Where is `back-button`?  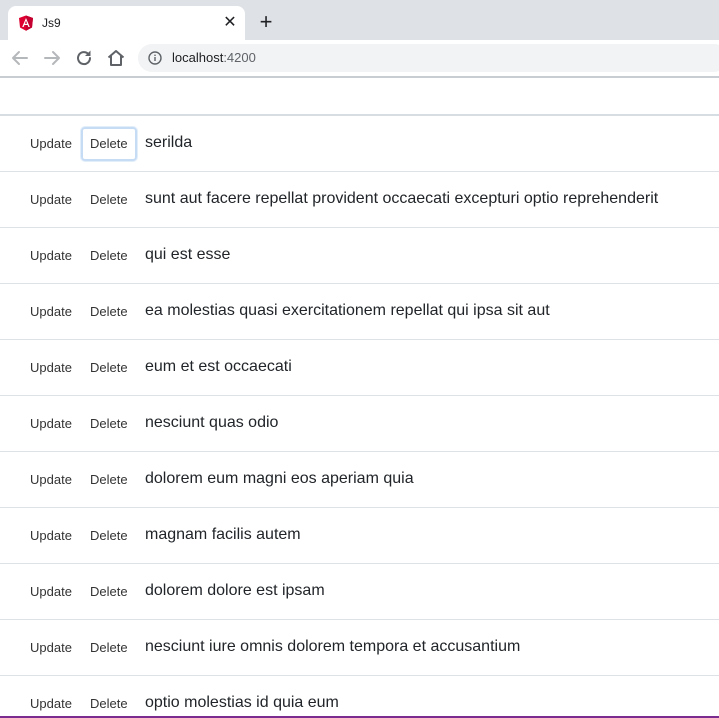
back-button is located at coordinates (20, 58).